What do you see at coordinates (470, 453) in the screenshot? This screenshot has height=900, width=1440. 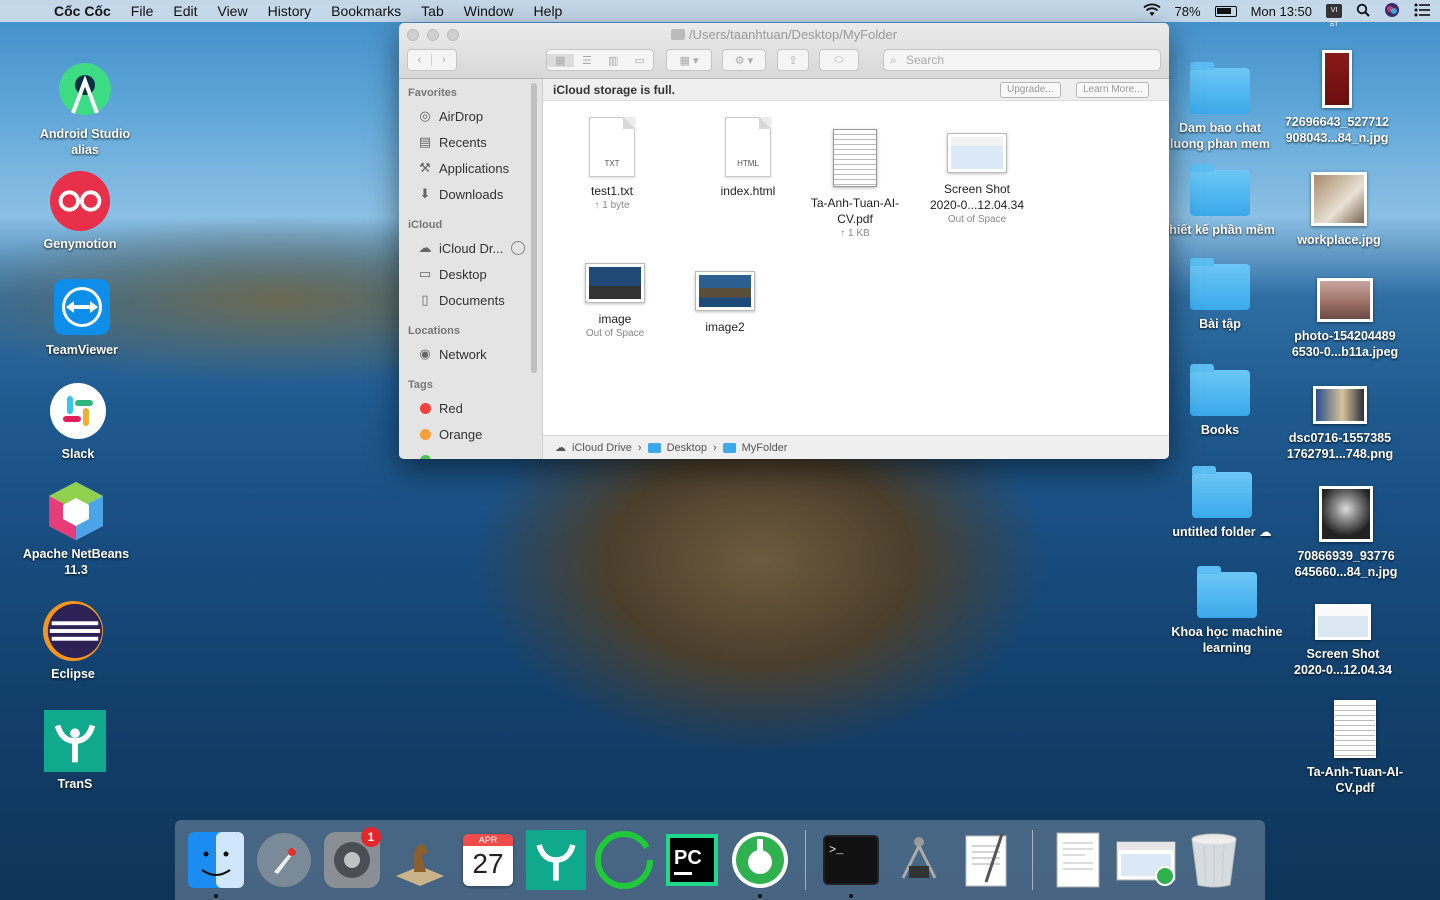 I see `sidebar-item-tag-partial` at bounding box center [470, 453].